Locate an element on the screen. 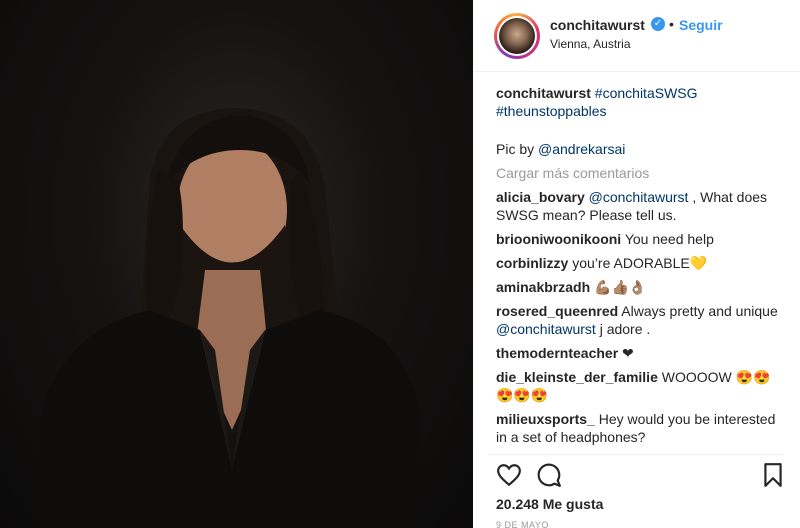 Image resolution: width=800 pixels, height=528 pixels. list-item: die_kleinste_der_familie WOOOOW 😍😍😍😍😍 is located at coordinates (641, 386).